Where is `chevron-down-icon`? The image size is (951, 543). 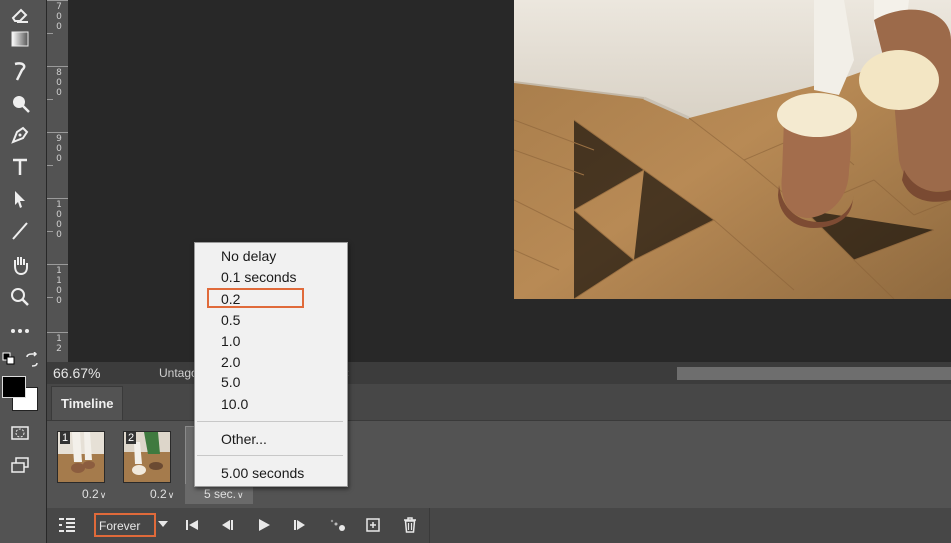 chevron-down-icon is located at coordinates (163, 524).